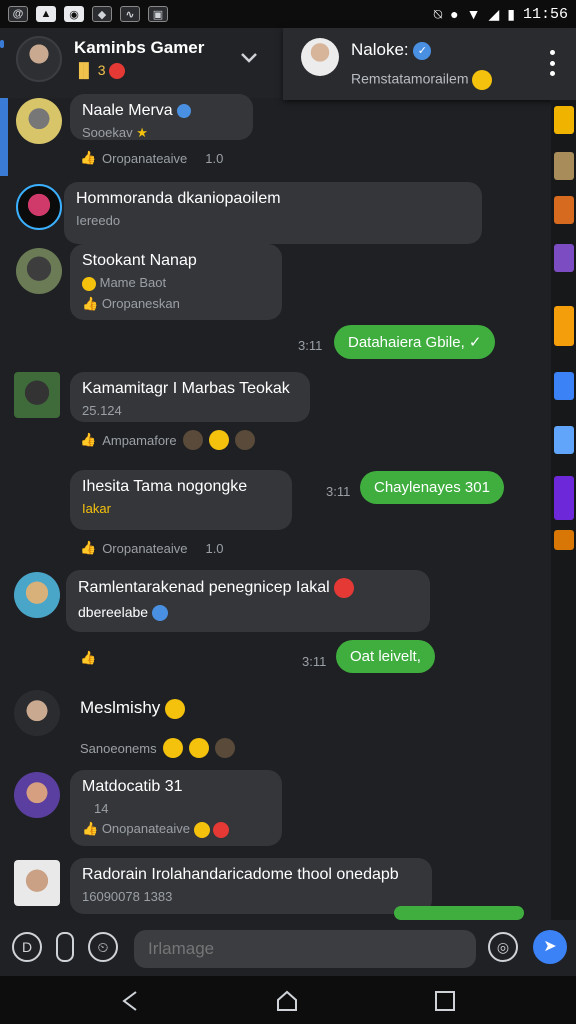 This screenshot has width=576, height=1024. I want to click on status-left-icons: @ ▲ ◉ ◆ ∿ ▣, so click(88, 14).